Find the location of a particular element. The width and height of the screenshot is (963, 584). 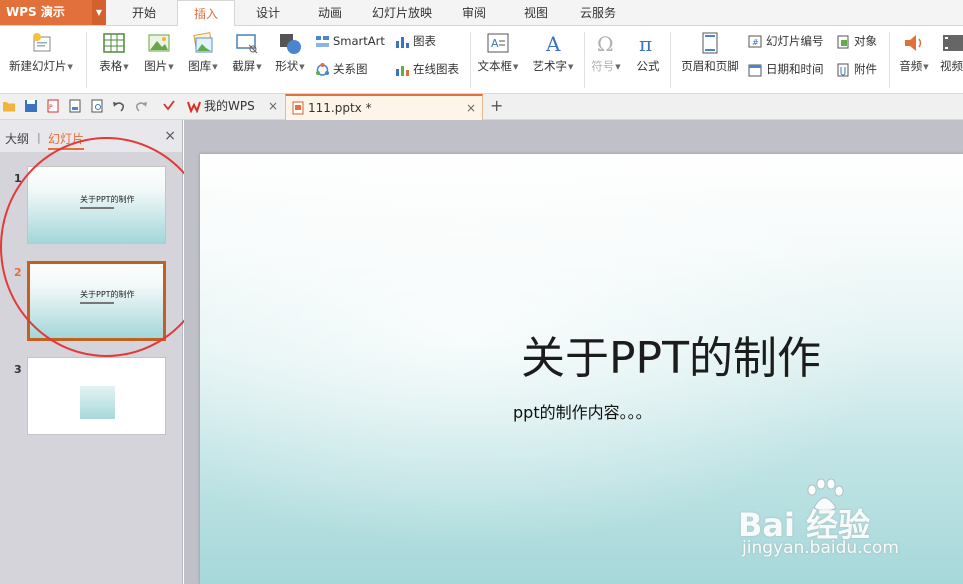

redo-icon is located at coordinates (141, 106).